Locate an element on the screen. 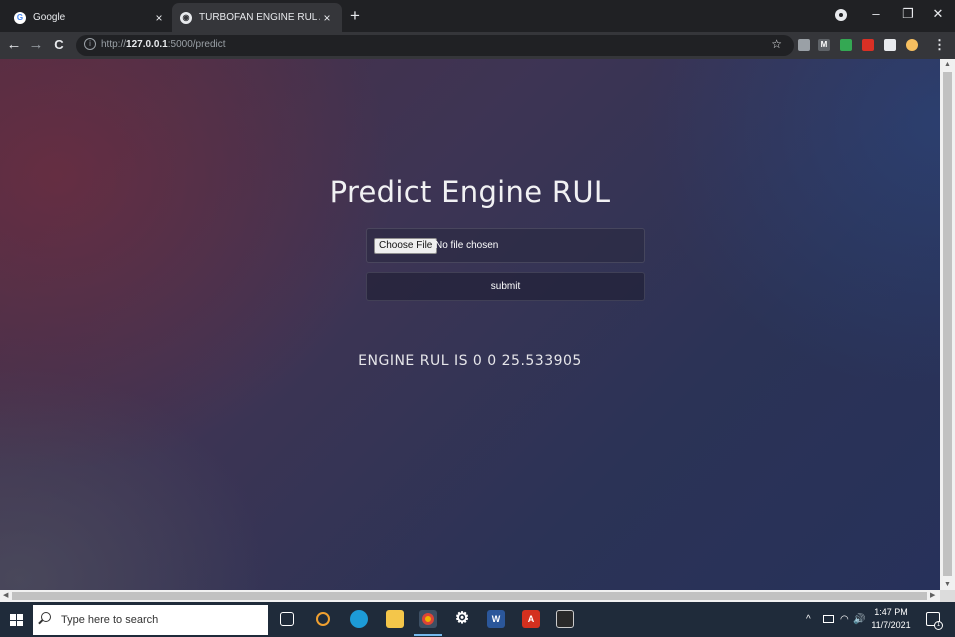 This screenshot has width=955, height=637. tab-turbofan-api: ◉ TURBOFAN ENGINE RUL API × is located at coordinates (257, 17).